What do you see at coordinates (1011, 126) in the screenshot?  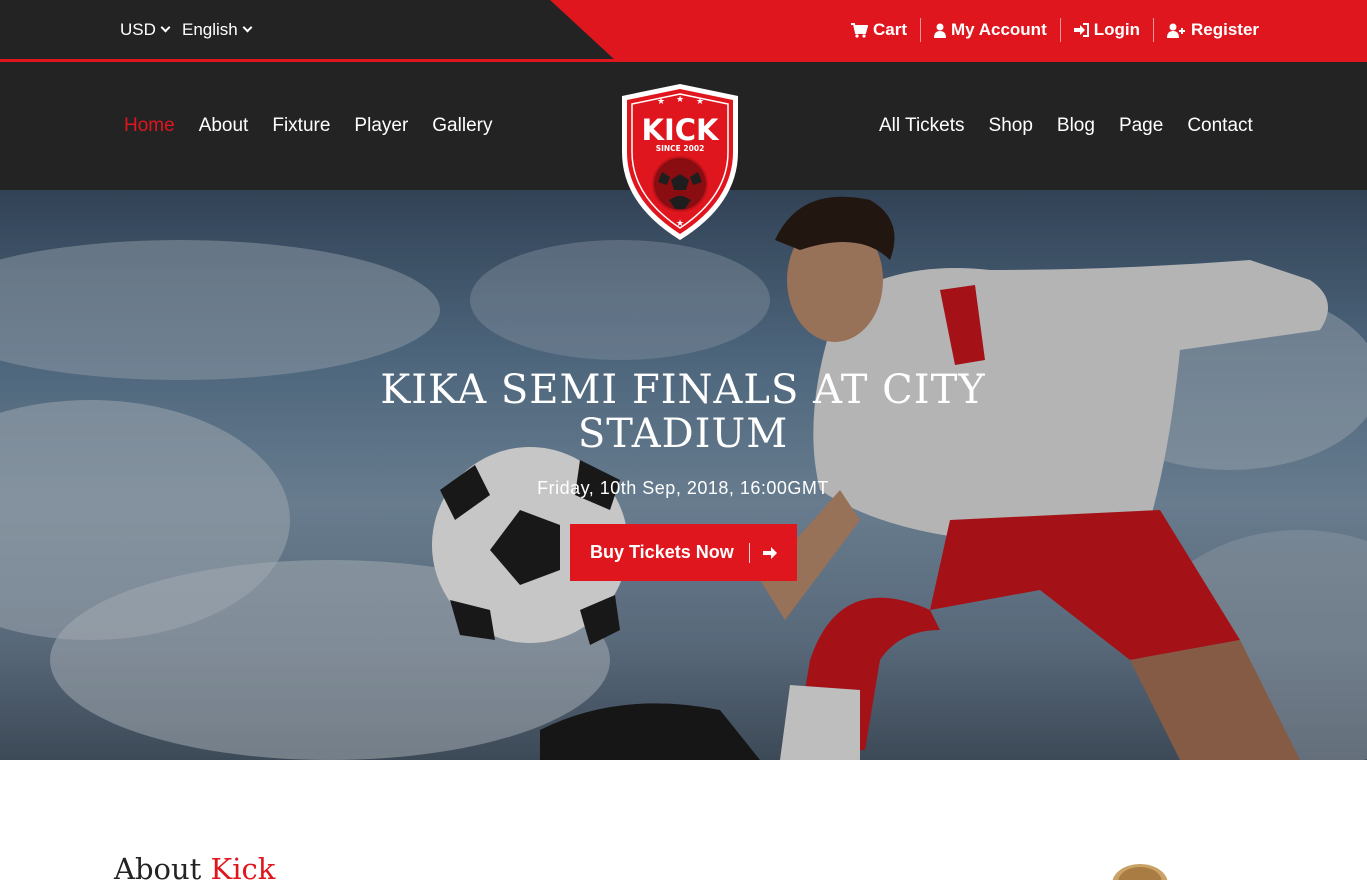 I see `nav-shop: Shop` at bounding box center [1011, 126].